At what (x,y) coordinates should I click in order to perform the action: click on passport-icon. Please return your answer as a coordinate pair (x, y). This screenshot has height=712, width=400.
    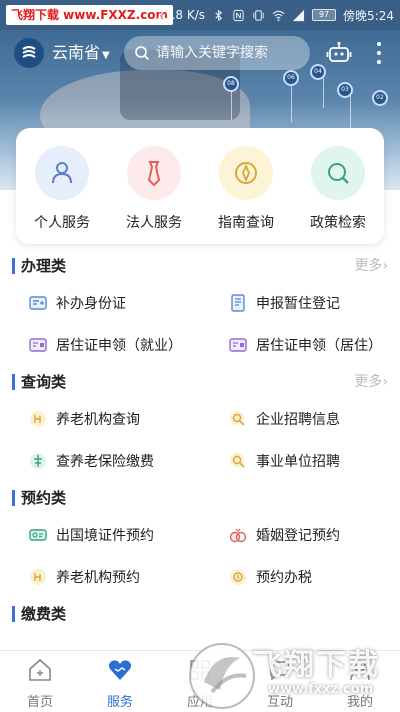
    Looking at the image, I should click on (38, 535).